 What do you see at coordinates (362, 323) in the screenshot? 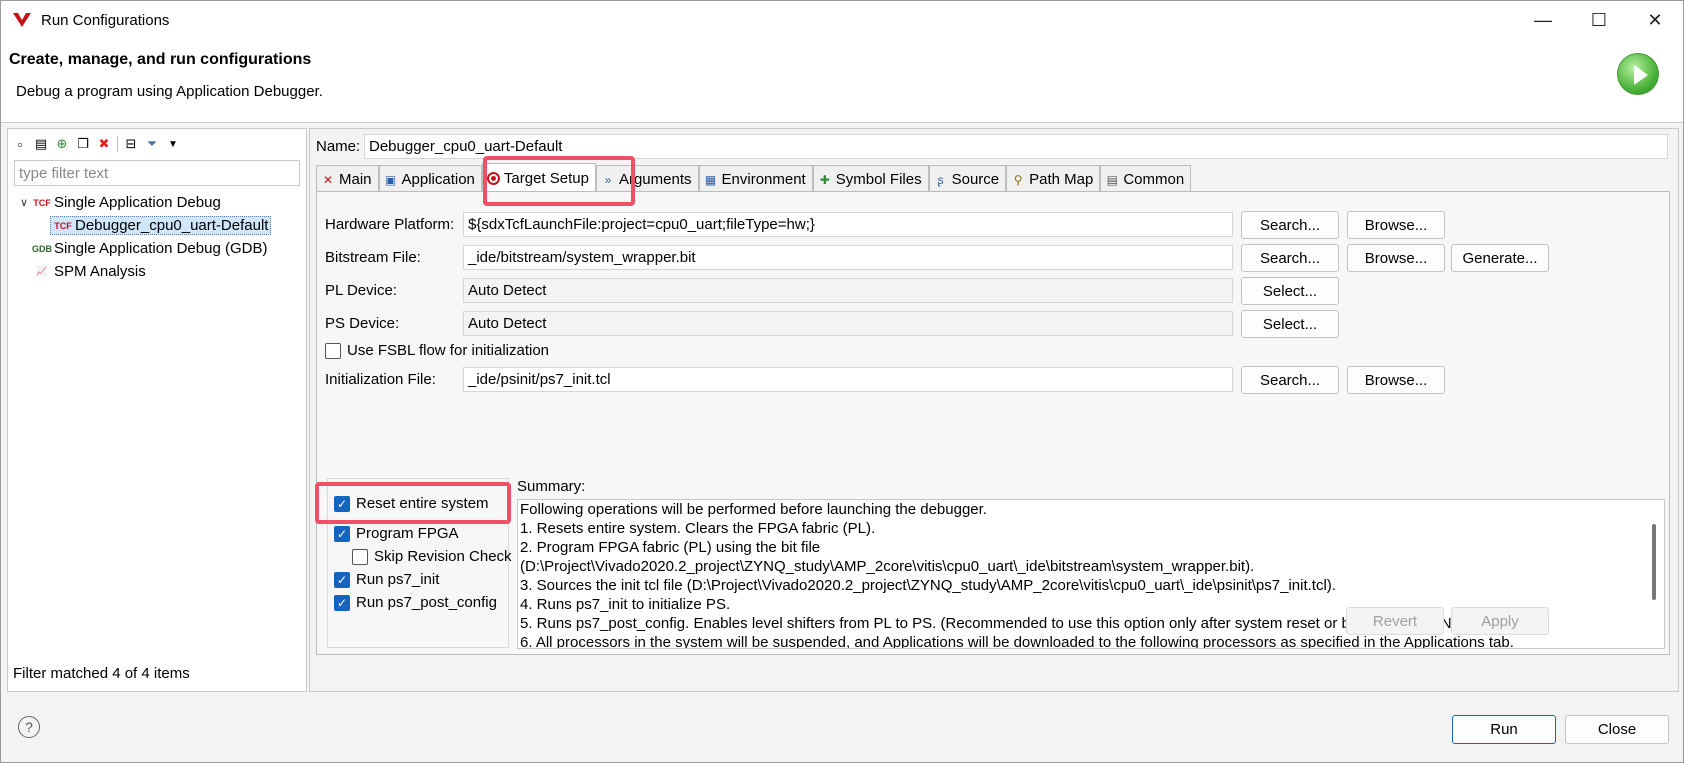
I see `ps-device-label: PS Device:` at bounding box center [362, 323].